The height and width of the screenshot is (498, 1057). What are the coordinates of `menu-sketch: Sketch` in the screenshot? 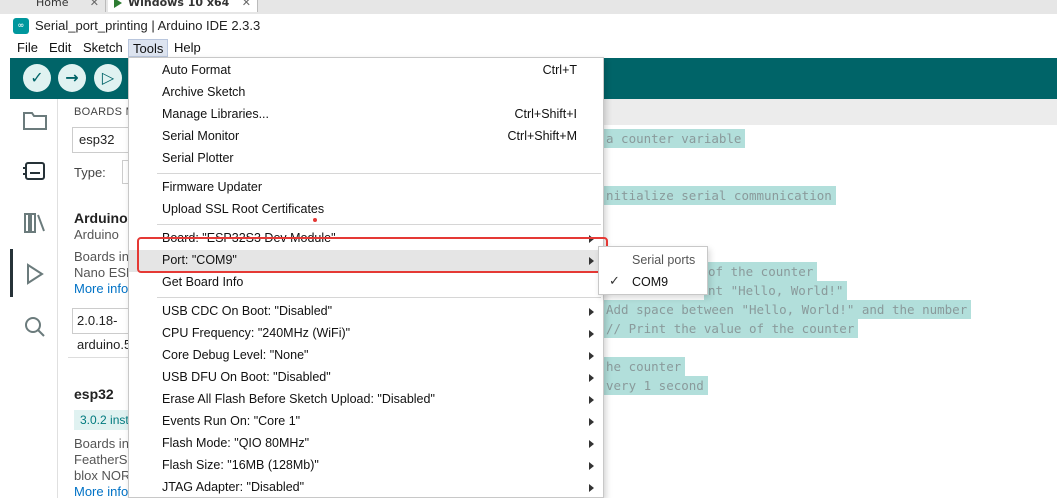 It's located at (103, 48).